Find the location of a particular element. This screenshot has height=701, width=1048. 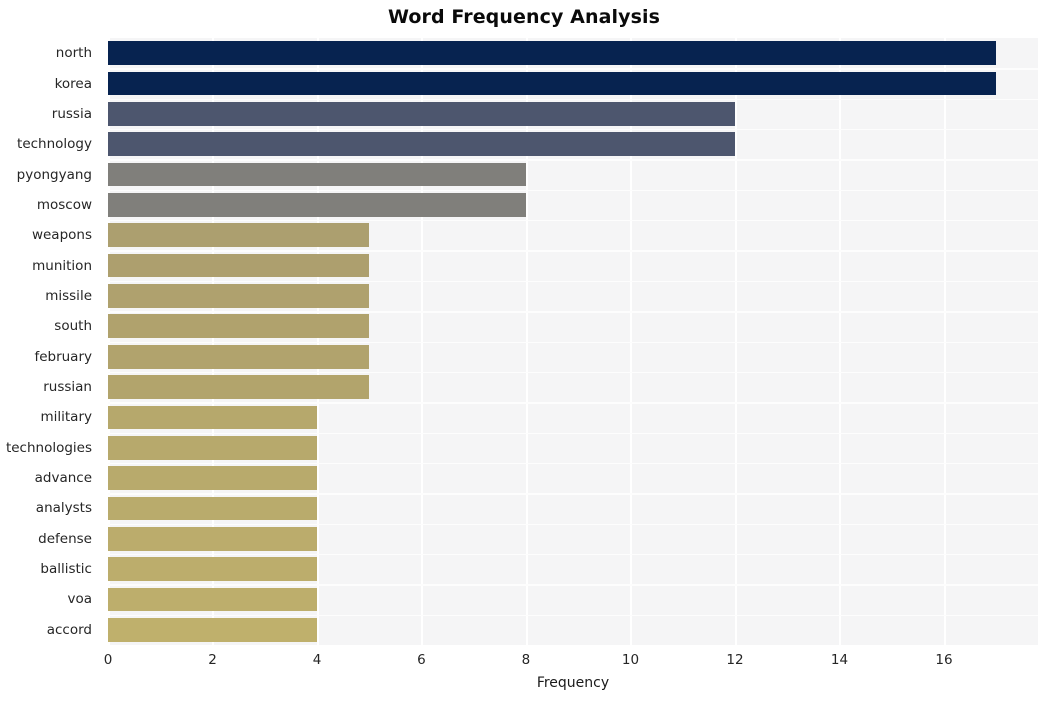

x-tick-label-12: 12 is located at coordinates (735, 660).